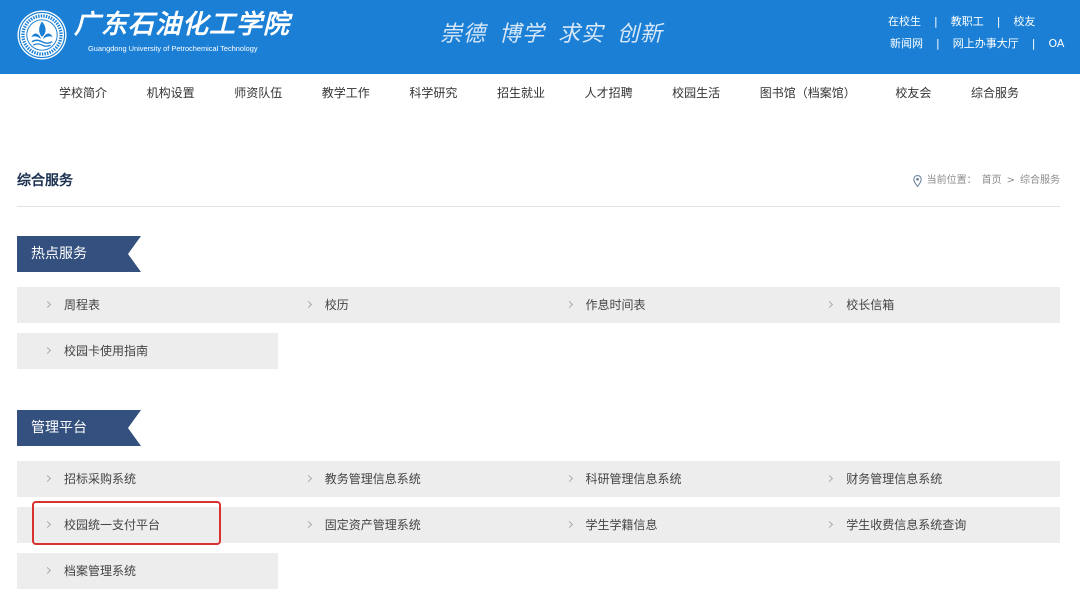 The width and height of the screenshot is (1080, 596). I want to click on quick-links-row-1: 在校生 | 教职工 | 校友, so click(961, 22).